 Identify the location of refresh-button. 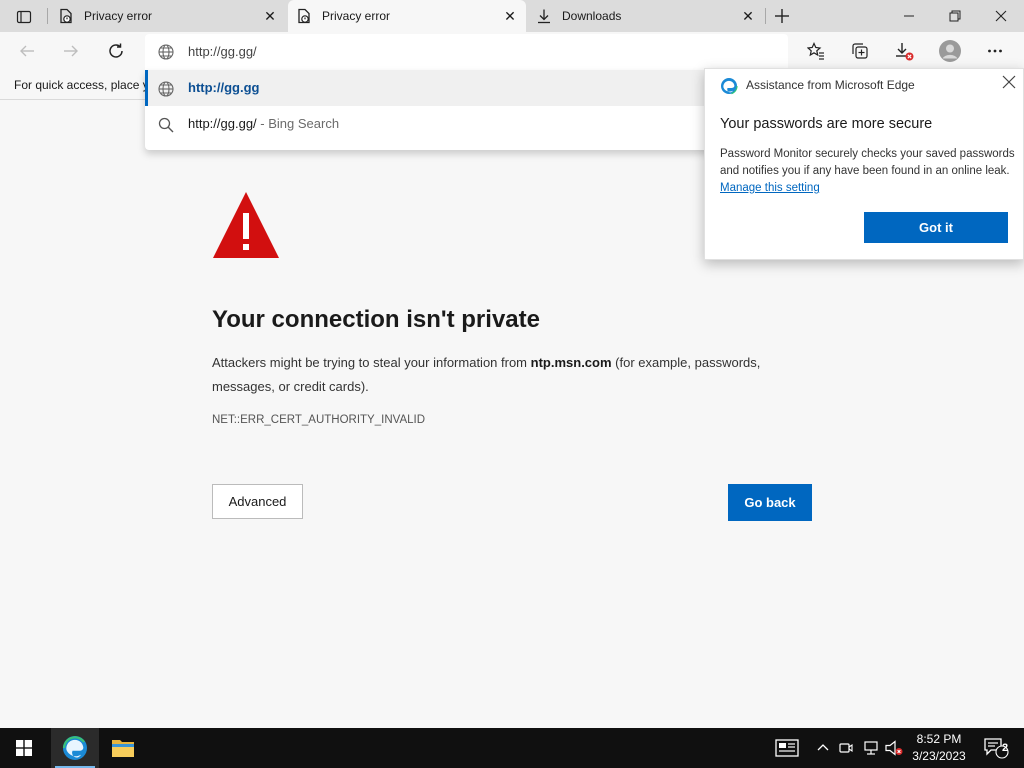
(116, 51).